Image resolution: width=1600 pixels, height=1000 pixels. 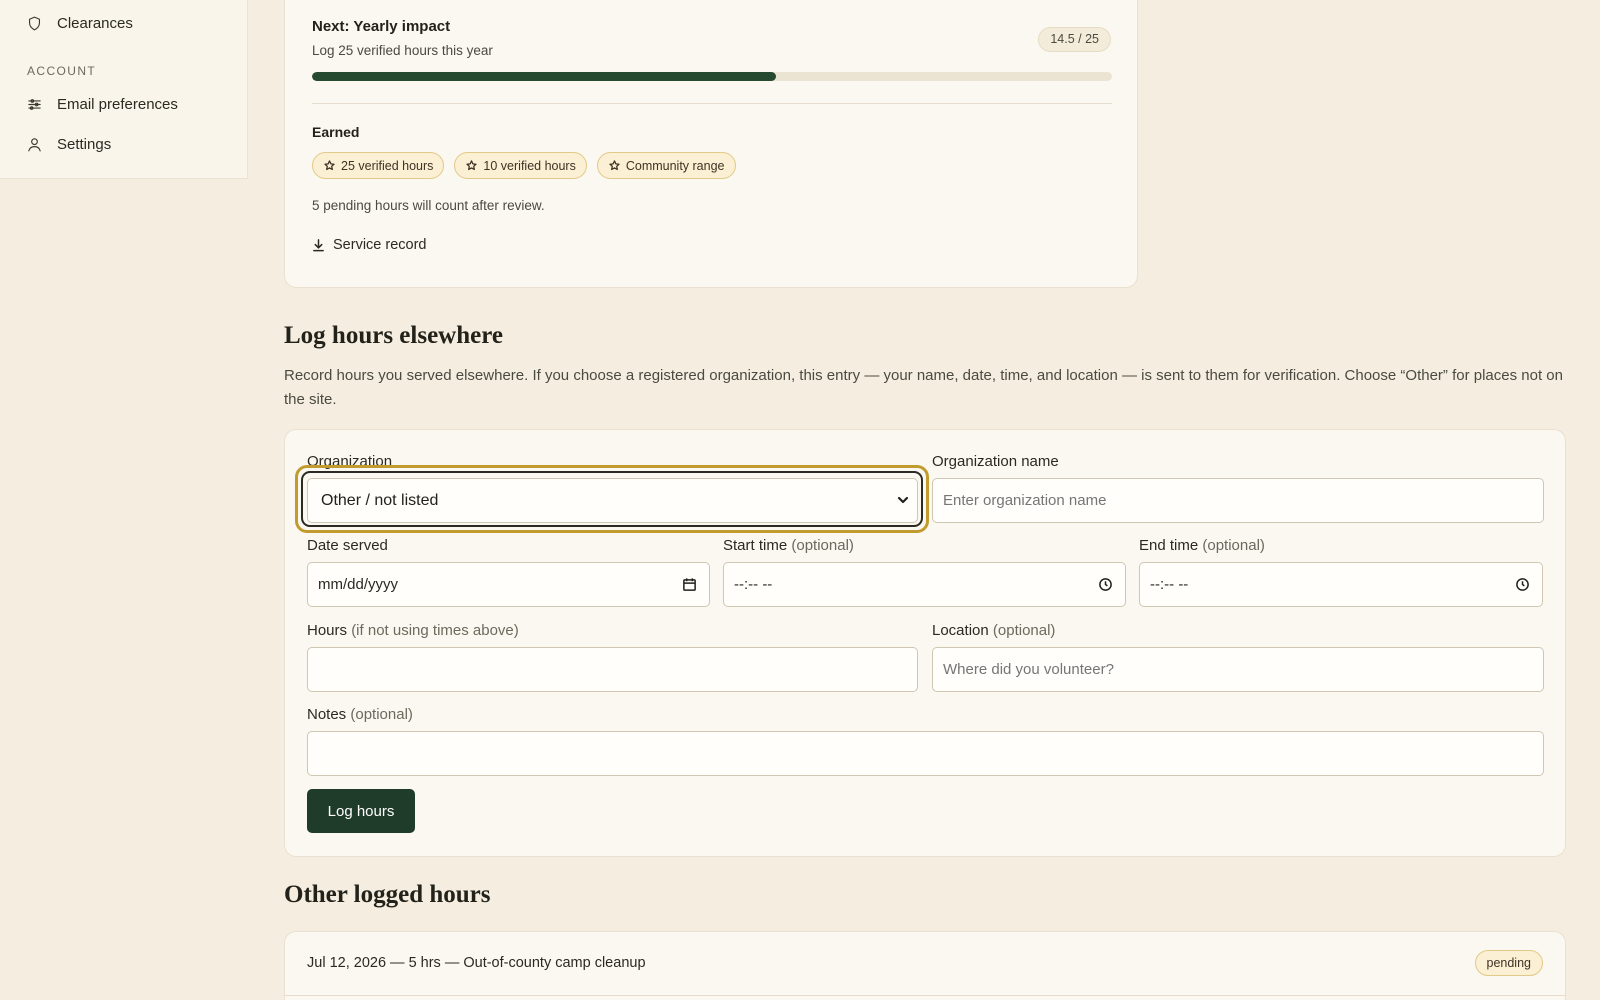 What do you see at coordinates (960, 630) in the screenshot?
I see `location-label-text: Location` at bounding box center [960, 630].